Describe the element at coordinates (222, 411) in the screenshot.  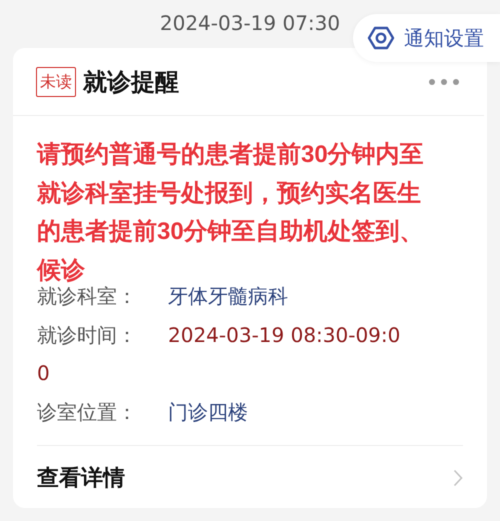
I see `info-field: 诊室位置： 门诊四楼` at that location.